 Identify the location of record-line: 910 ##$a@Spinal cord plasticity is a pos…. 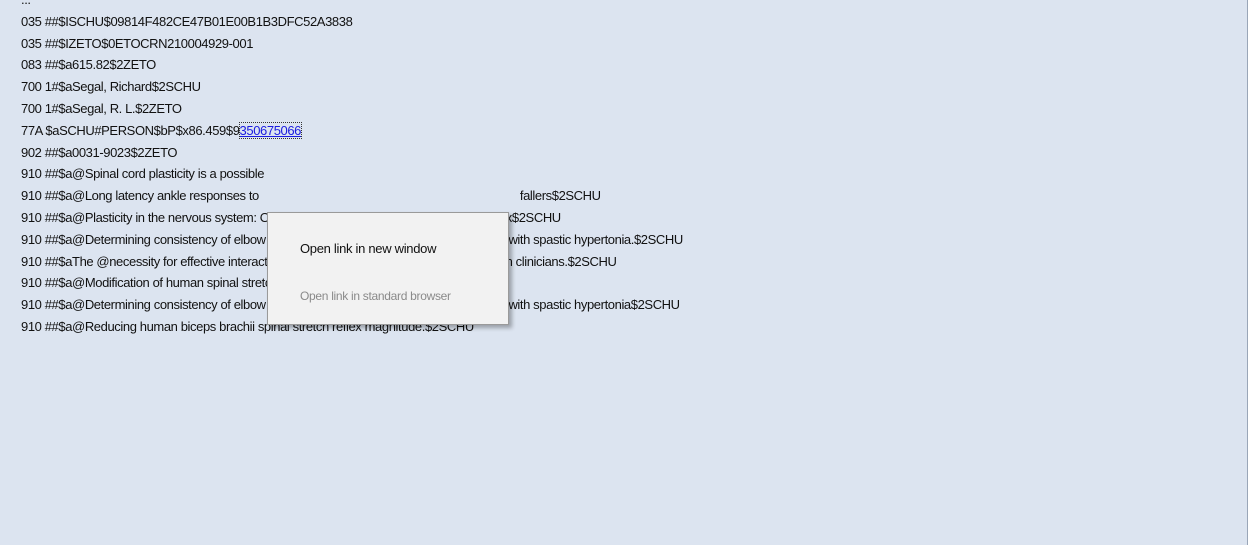
(143, 174).